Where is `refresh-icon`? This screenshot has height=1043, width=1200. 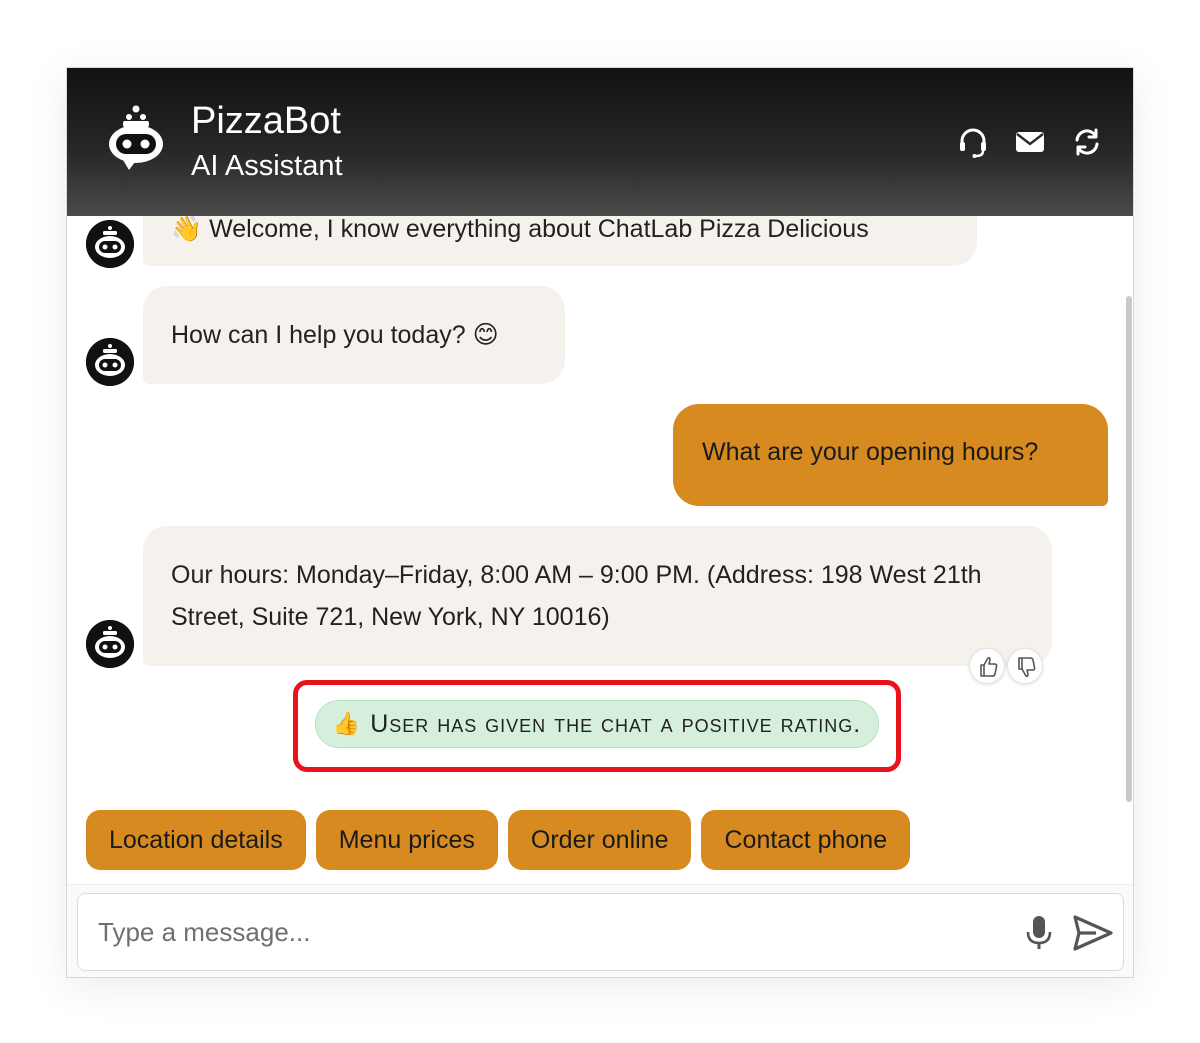
refresh-icon is located at coordinates (1087, 142).